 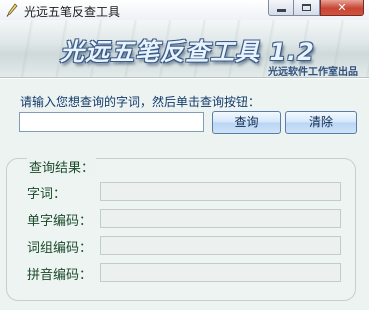 I want to click on phrase-code-label: 词组编码：, so click(x=60, y=248).